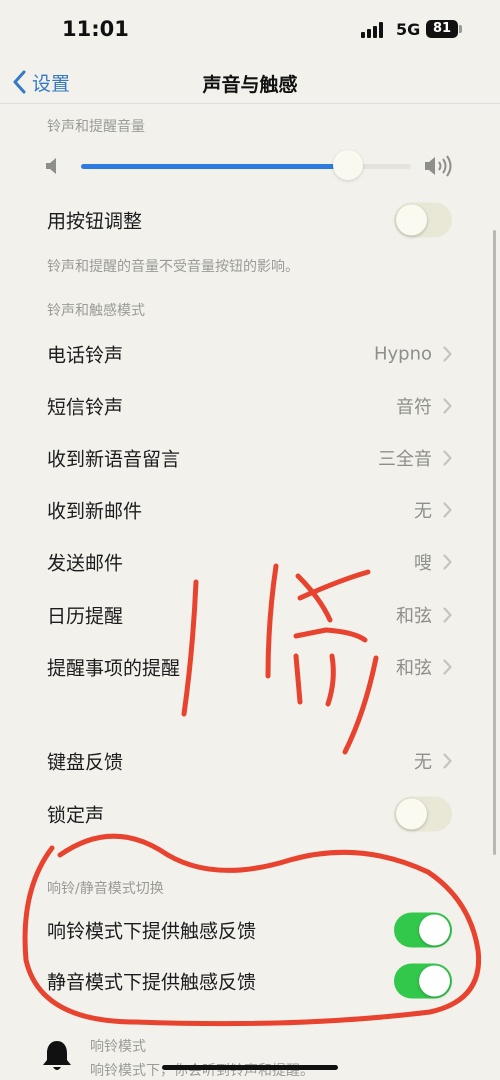  What do you see at coordinates (250, 1067) in the screenshot?
I see `home-indicator` at bounding box center [250, 1067].